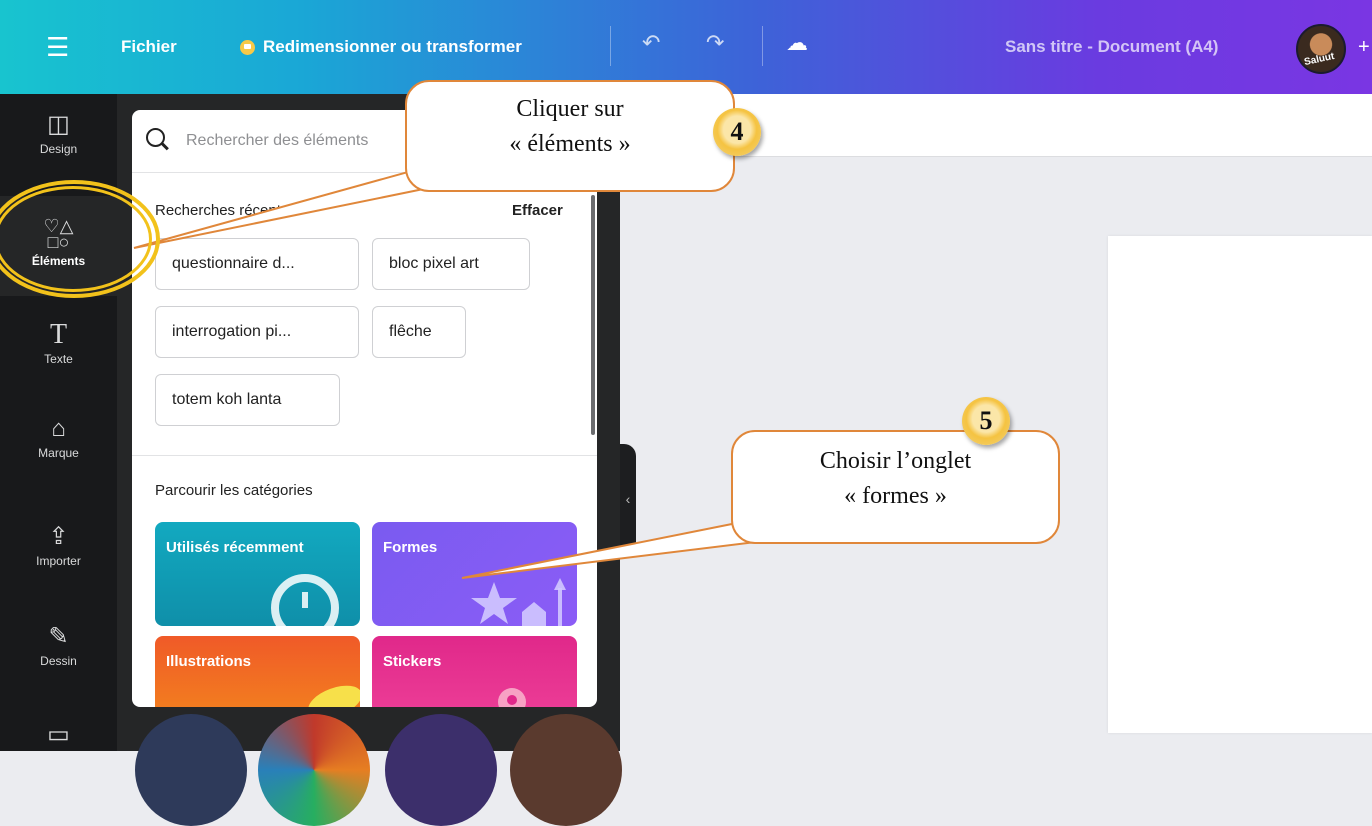 The height and width of the screenshot is (826, 1372). What do you see at coordinates (570, 109) in the screenshot?
I see `callout-text: Cliquer sur` at bounding box center [570, 109].